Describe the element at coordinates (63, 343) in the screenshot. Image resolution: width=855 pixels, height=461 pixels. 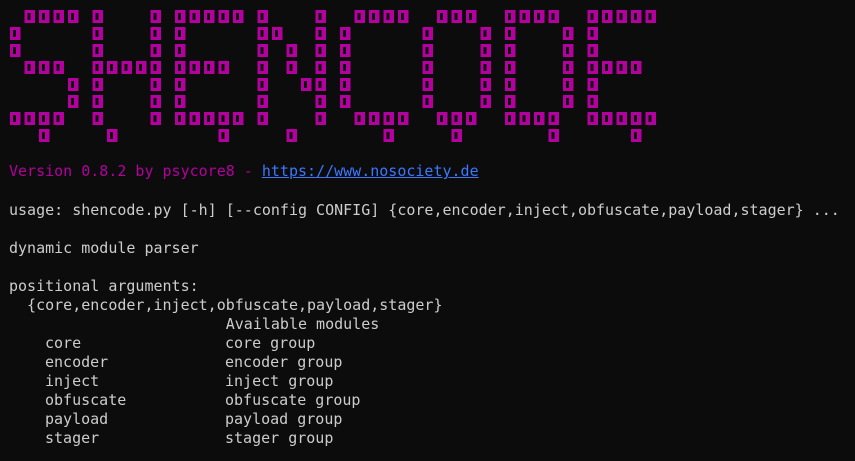
I see `module-name-core: core` at that location.